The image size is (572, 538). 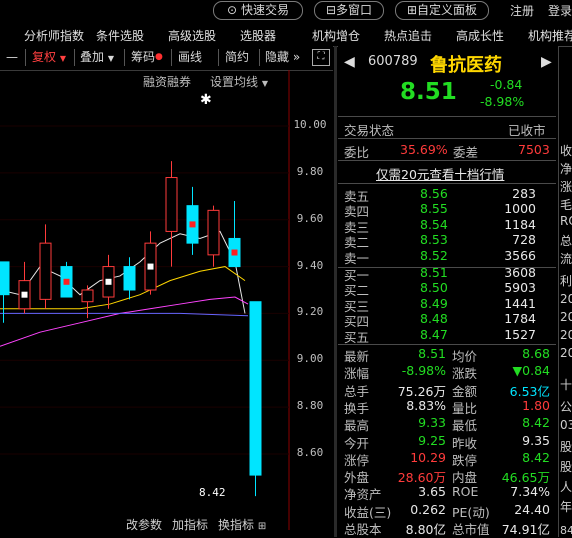 I want to click on bid-volume: 3608, so click(x=507, y=272).